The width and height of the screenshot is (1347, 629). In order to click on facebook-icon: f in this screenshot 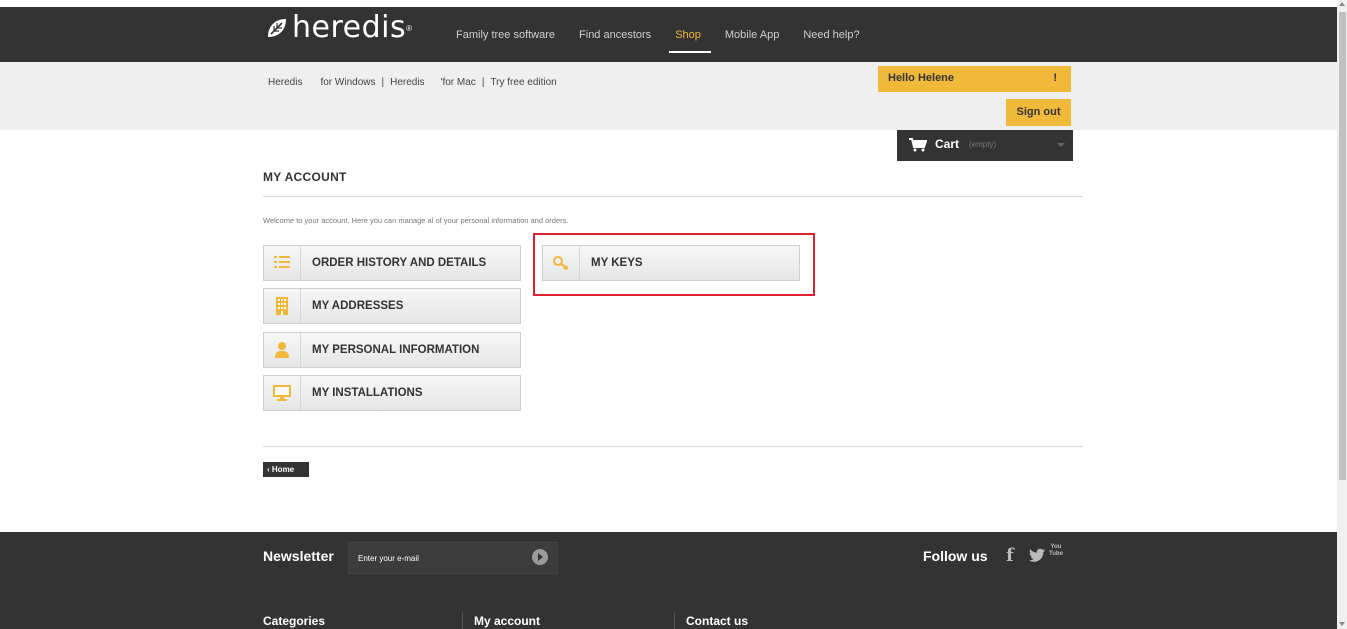, I will do `click(1010, 555)`.